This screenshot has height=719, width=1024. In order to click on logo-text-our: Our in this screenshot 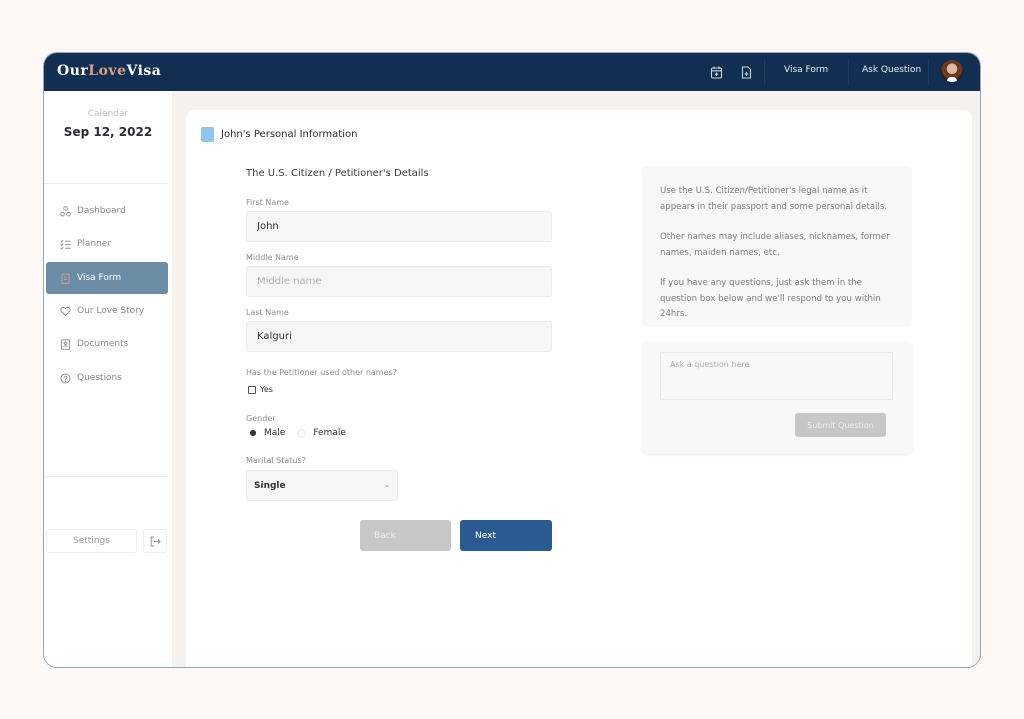, I will do `click(73, 71)`.